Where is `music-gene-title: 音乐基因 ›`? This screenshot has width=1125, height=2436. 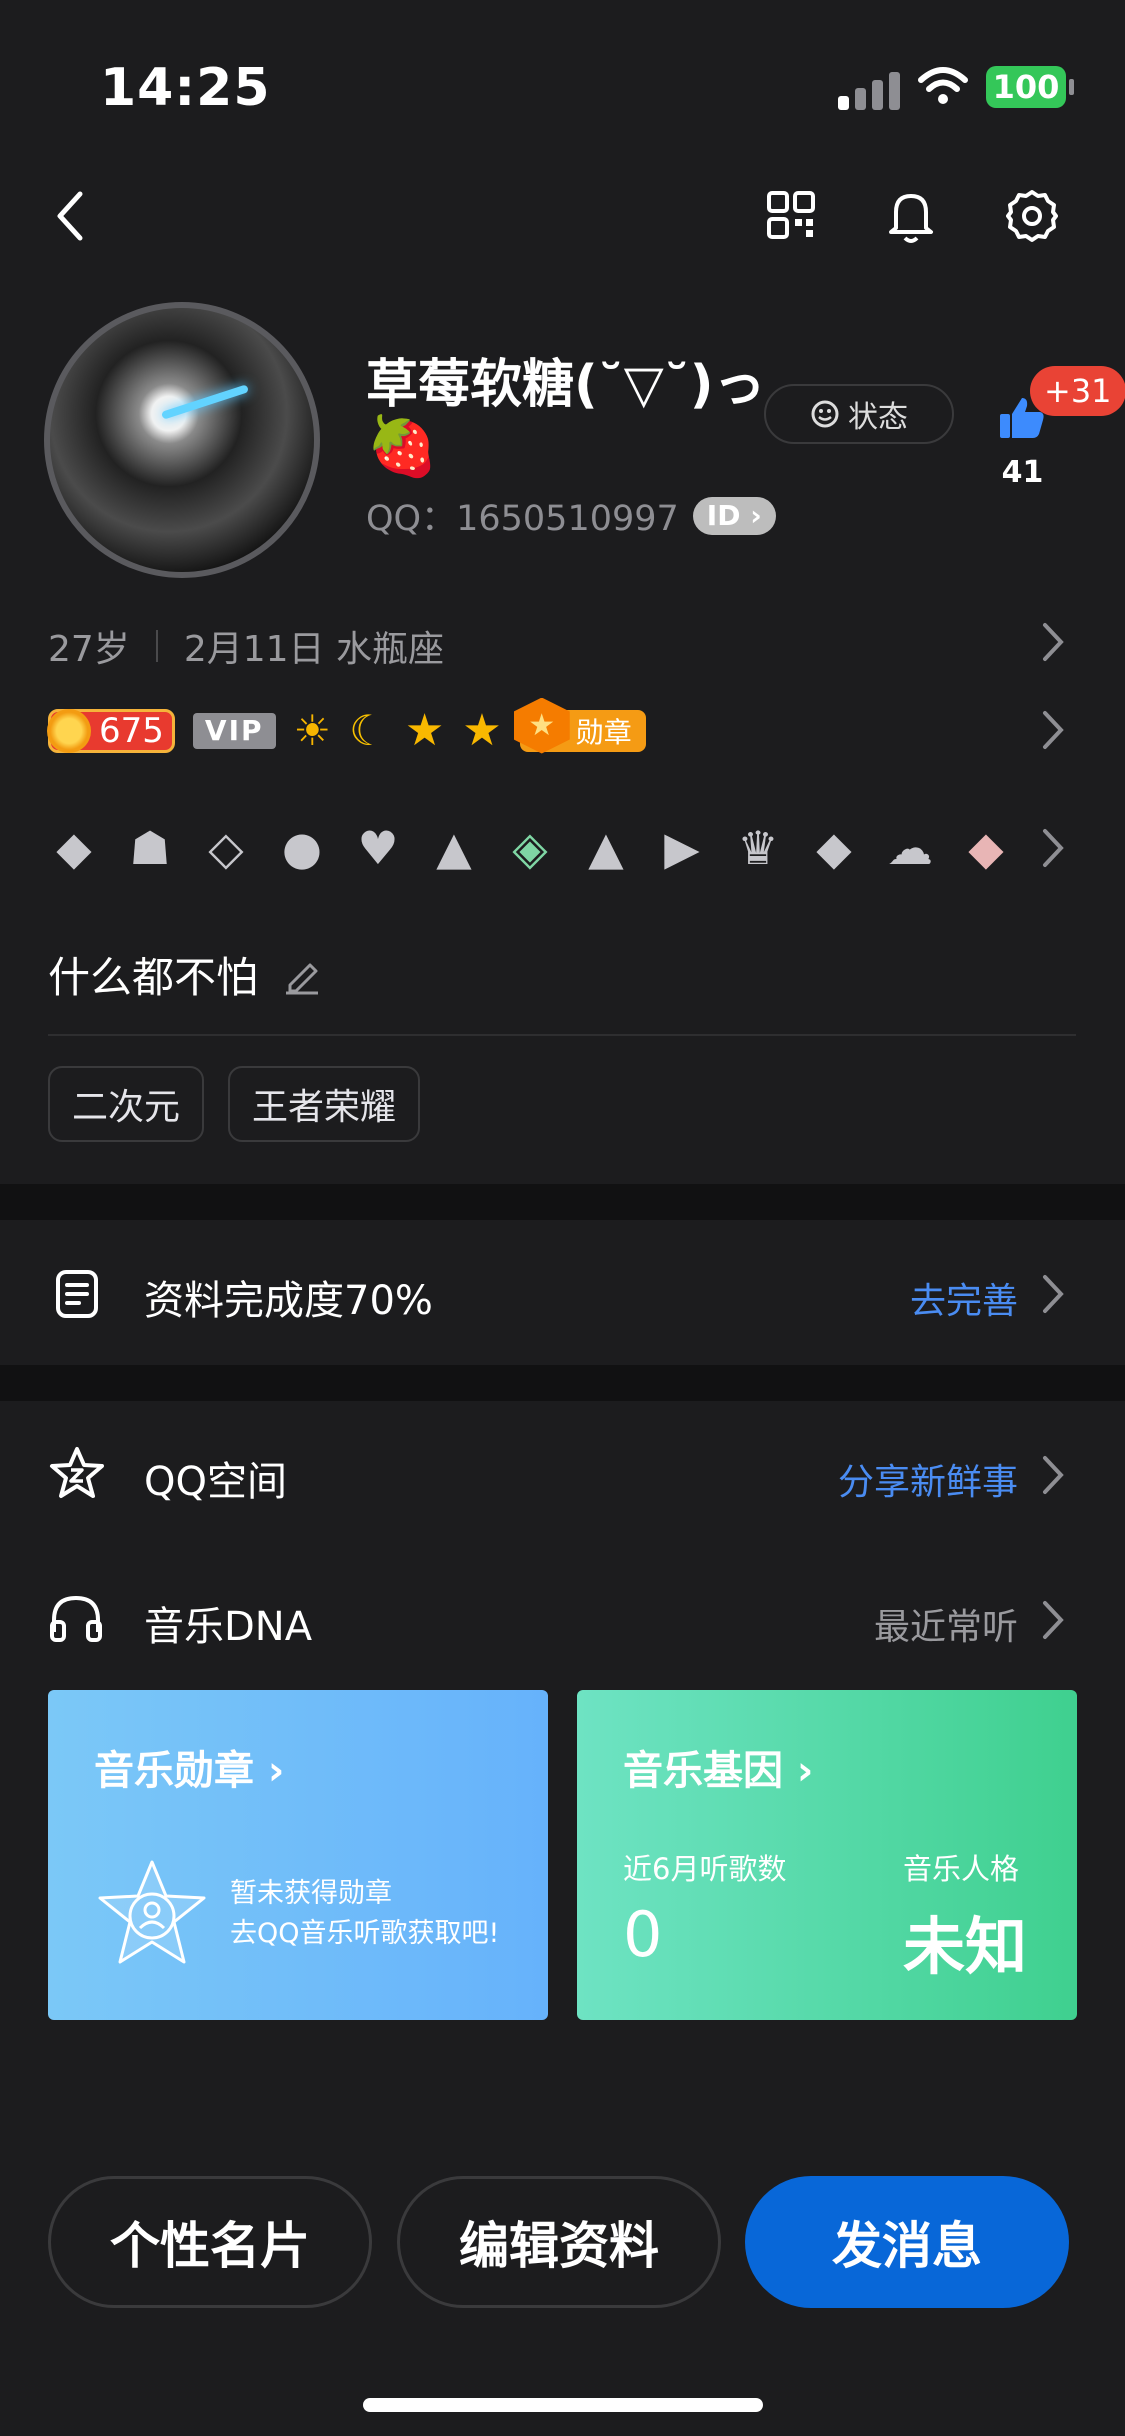 music-gene-title: 音乐基因 › is located at coordinates (718, 1771).